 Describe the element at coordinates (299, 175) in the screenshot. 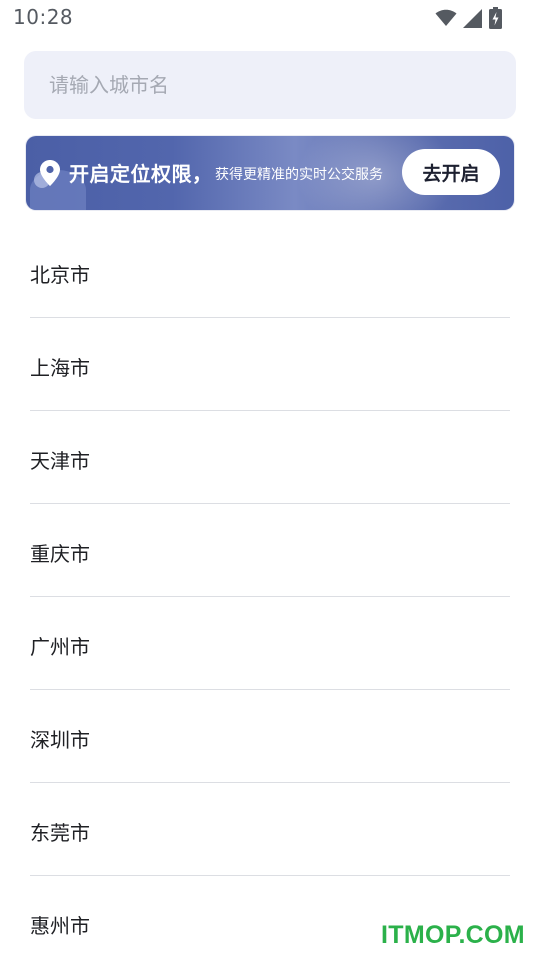

I see `banner-subtitle: 获得更精准的实时公交服务` at that location.